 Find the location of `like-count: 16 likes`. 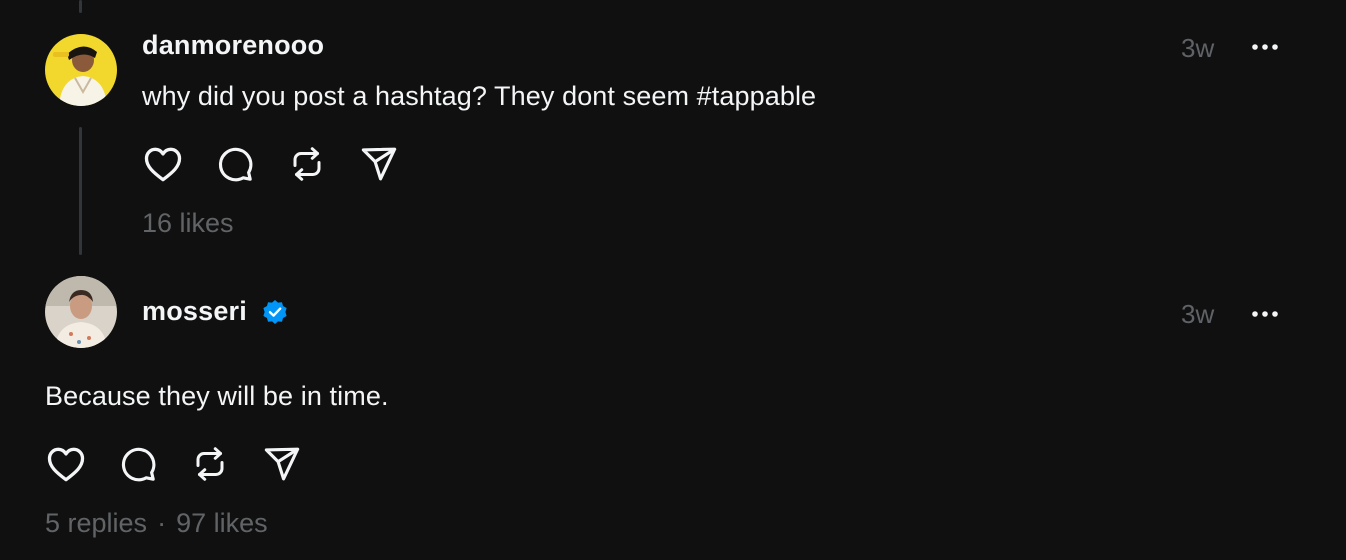

like-count: 16 likes is located at coordinates (188, 223).